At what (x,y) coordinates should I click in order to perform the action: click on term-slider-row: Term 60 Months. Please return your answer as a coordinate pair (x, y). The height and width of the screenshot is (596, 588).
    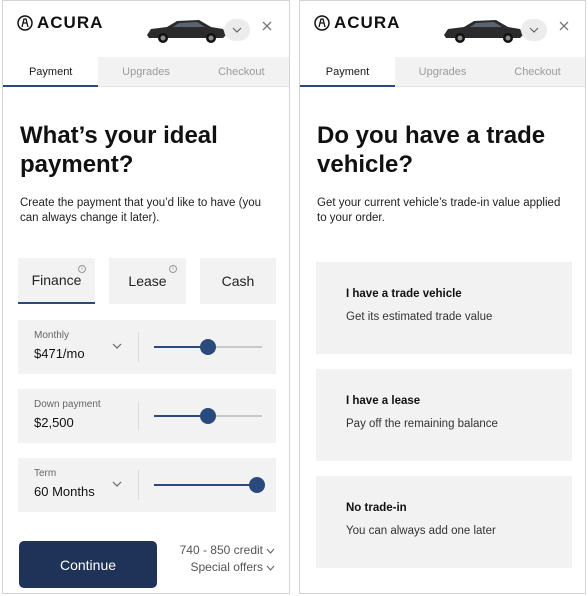
    Looking at the image, I should click on (147, 485).